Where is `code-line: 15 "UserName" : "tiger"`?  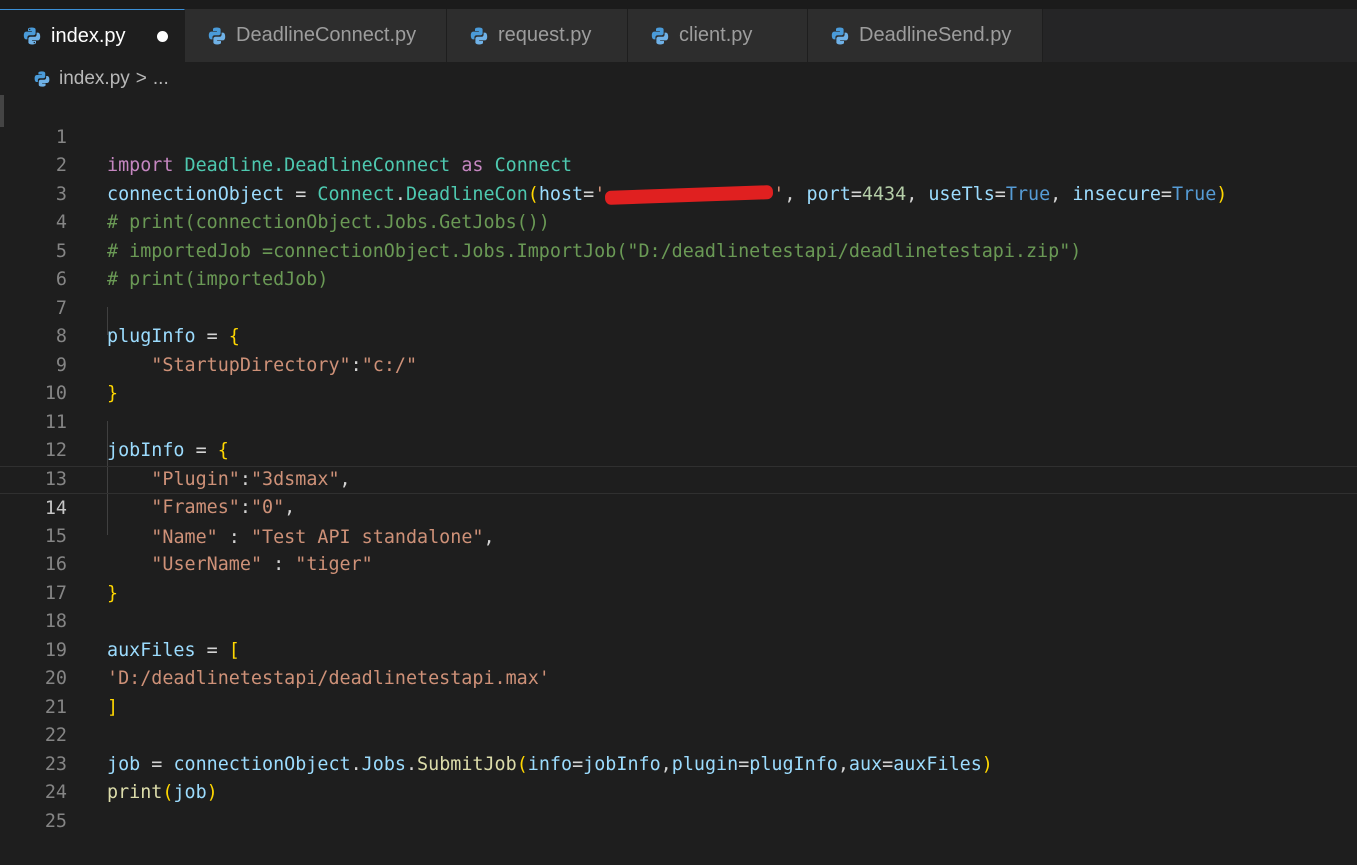 code-line: 15 "UserName" : "tiger" is located at coordinates (678, 535).